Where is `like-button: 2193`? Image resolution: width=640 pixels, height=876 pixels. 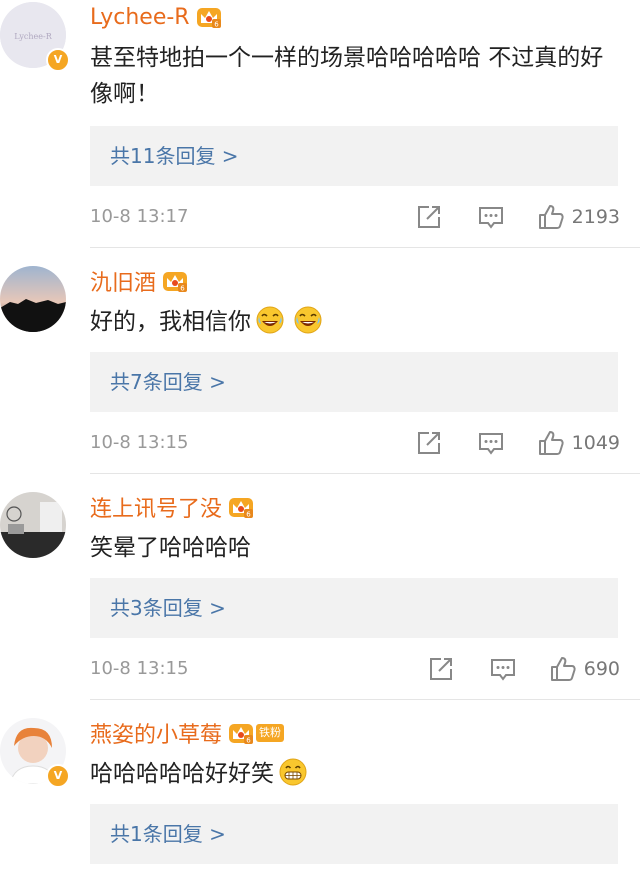 like-button: 2193 is located at coordinates (579, 217).